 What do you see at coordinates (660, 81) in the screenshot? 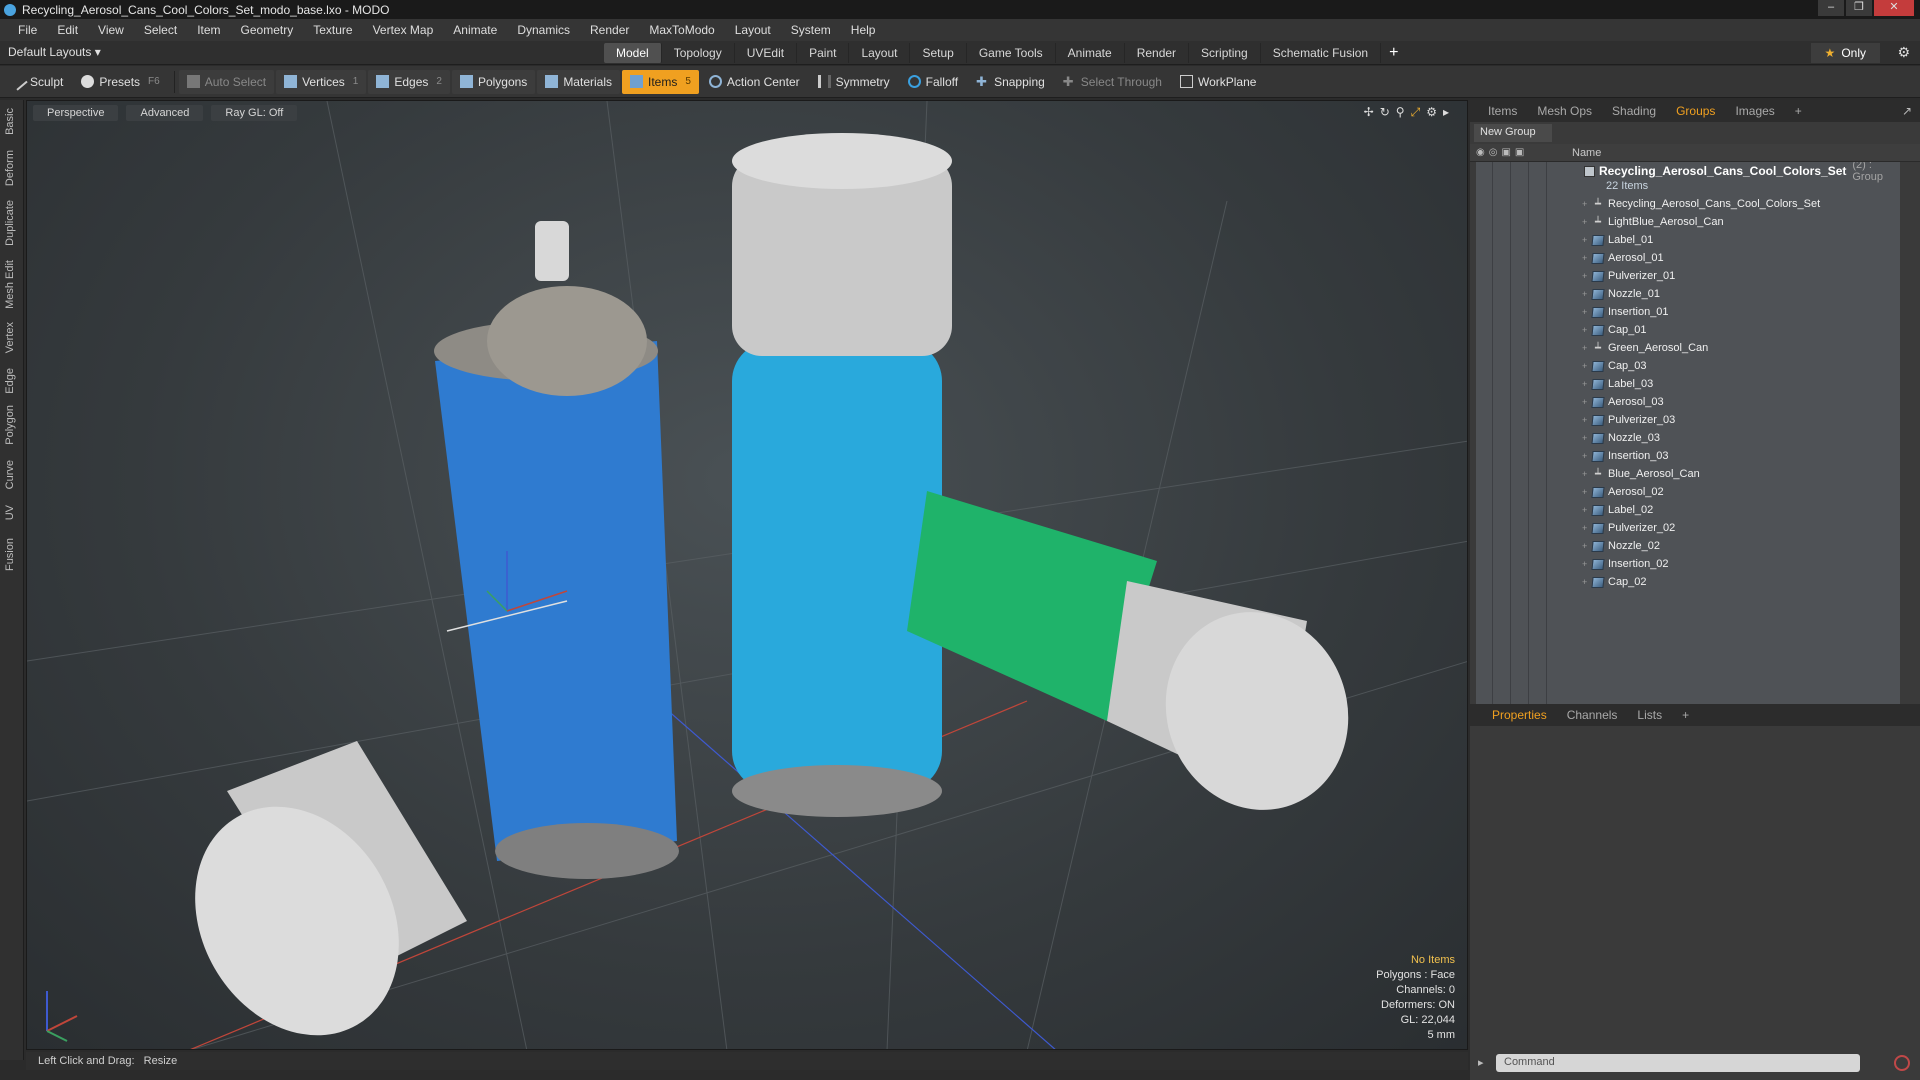
I see `items-button: Items 5` at bounding box center [660, 81].